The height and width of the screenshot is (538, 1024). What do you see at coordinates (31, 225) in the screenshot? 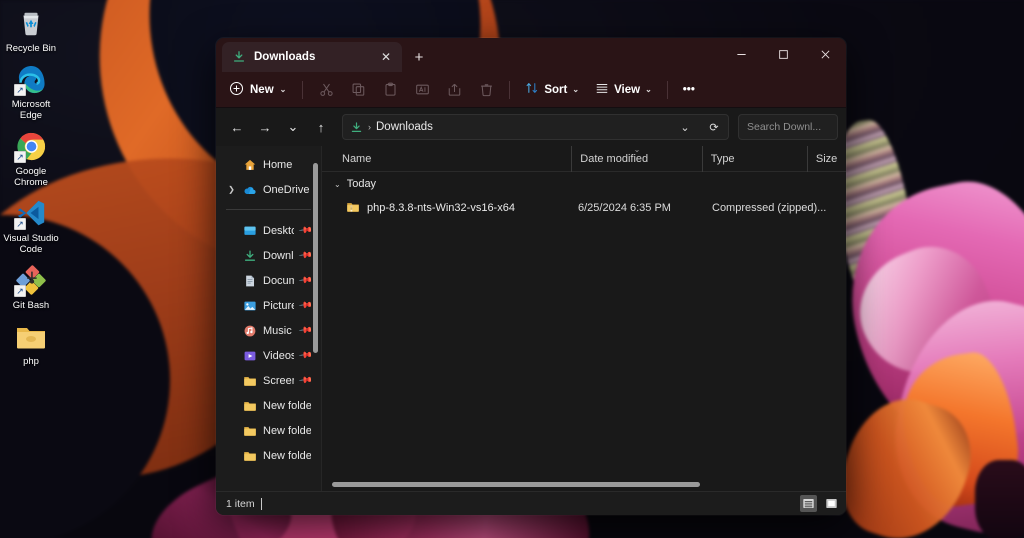
I see `desktop-icon-visual-studio-code: ↗ Visual Studio Code` at bounding box center [31, 225].